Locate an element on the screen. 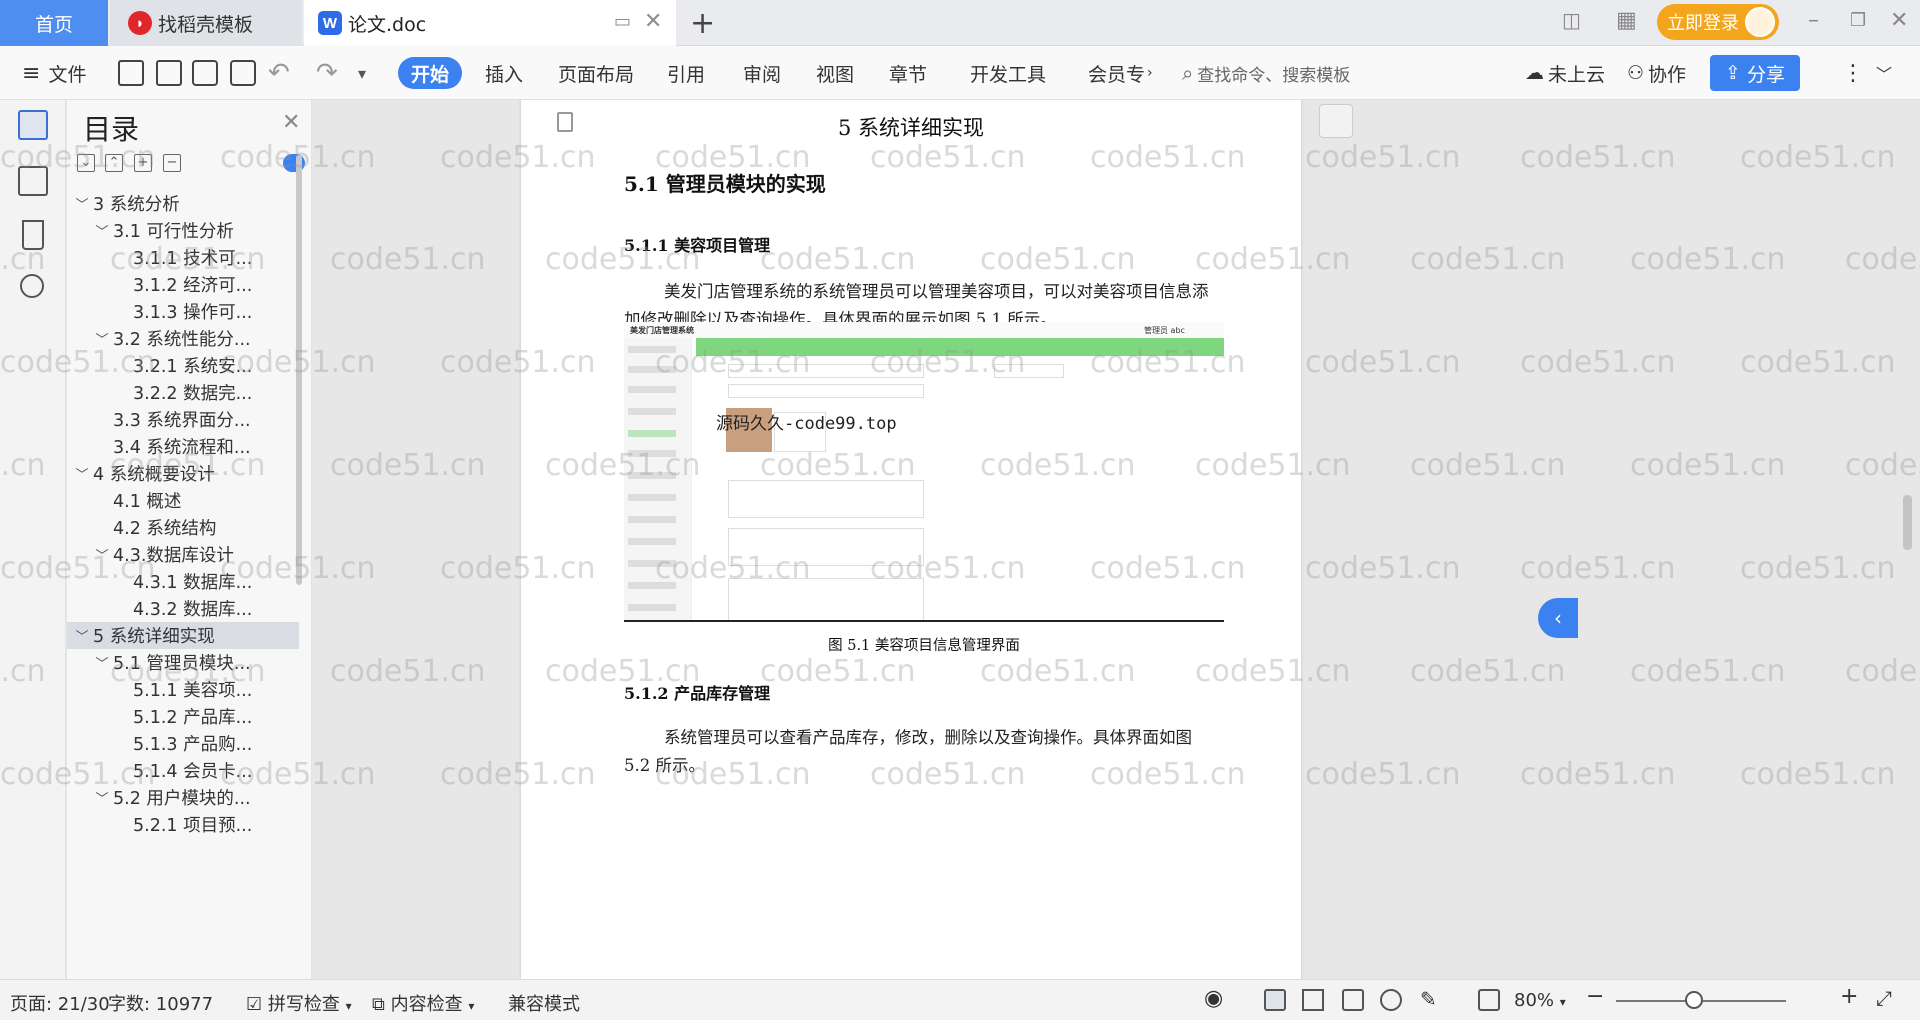 This screenshot has width=1920, height=1020. command-search: ⌕ 查找命令、搜索模板 is located at coordinates (1266, 73).